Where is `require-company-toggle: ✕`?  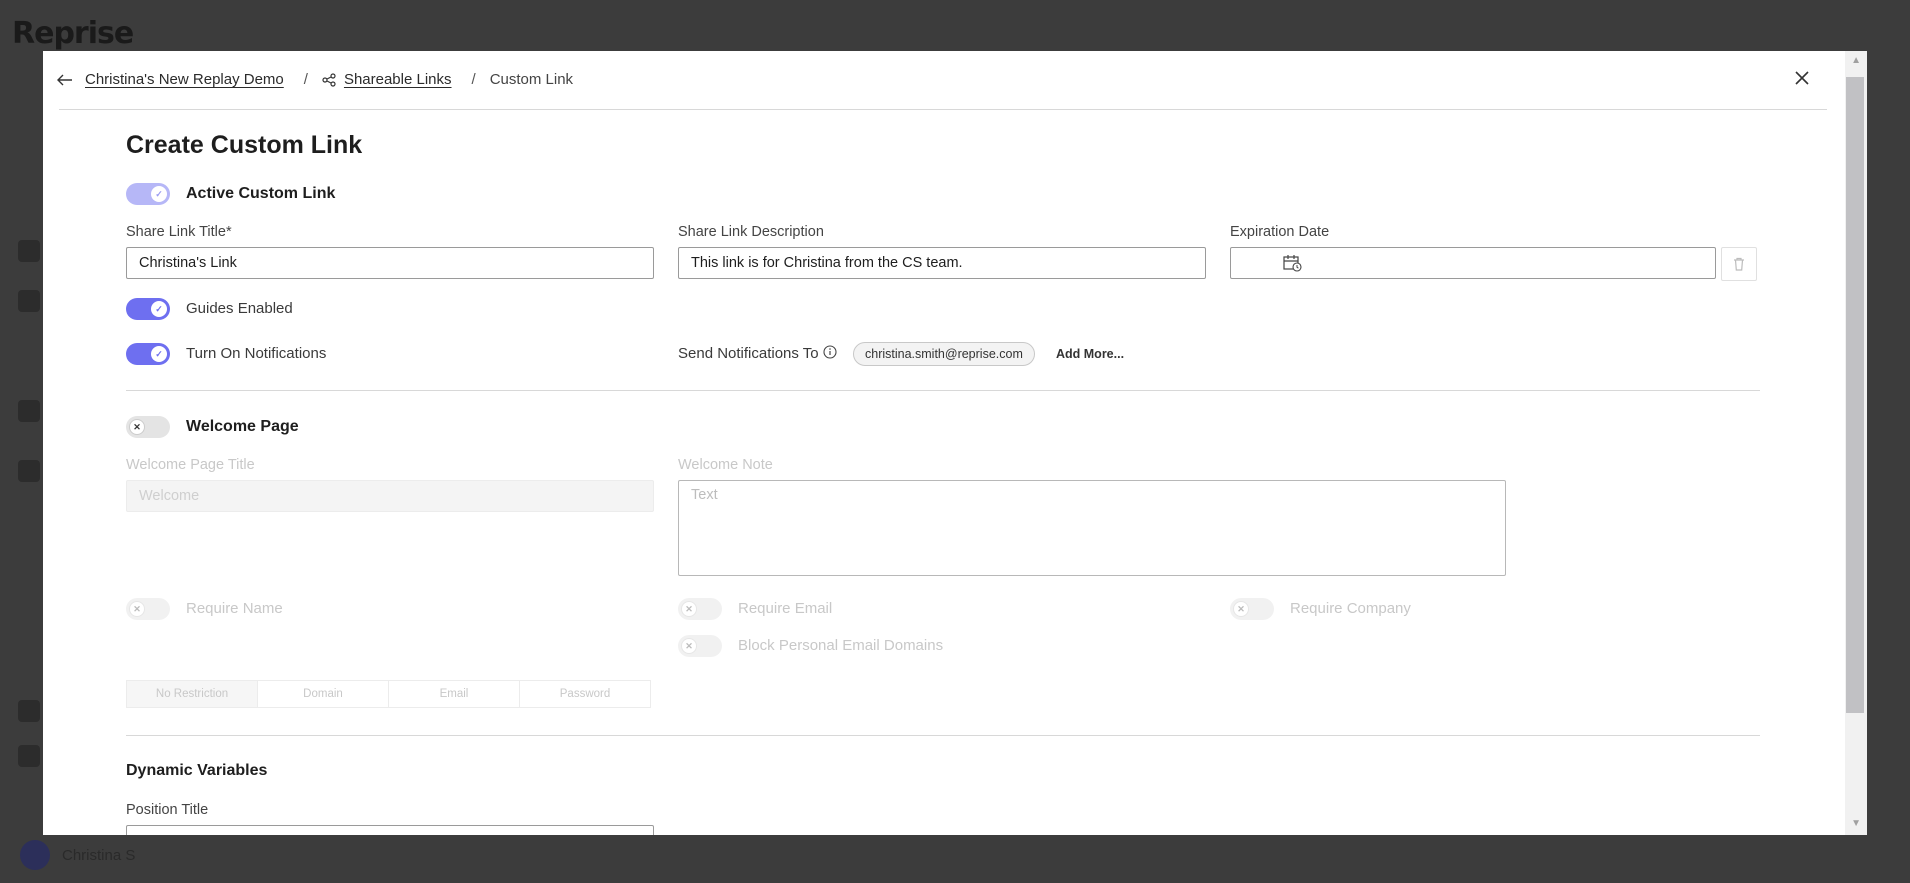
require-company-toggle: ✕ is located at coordinates (1252, 609).